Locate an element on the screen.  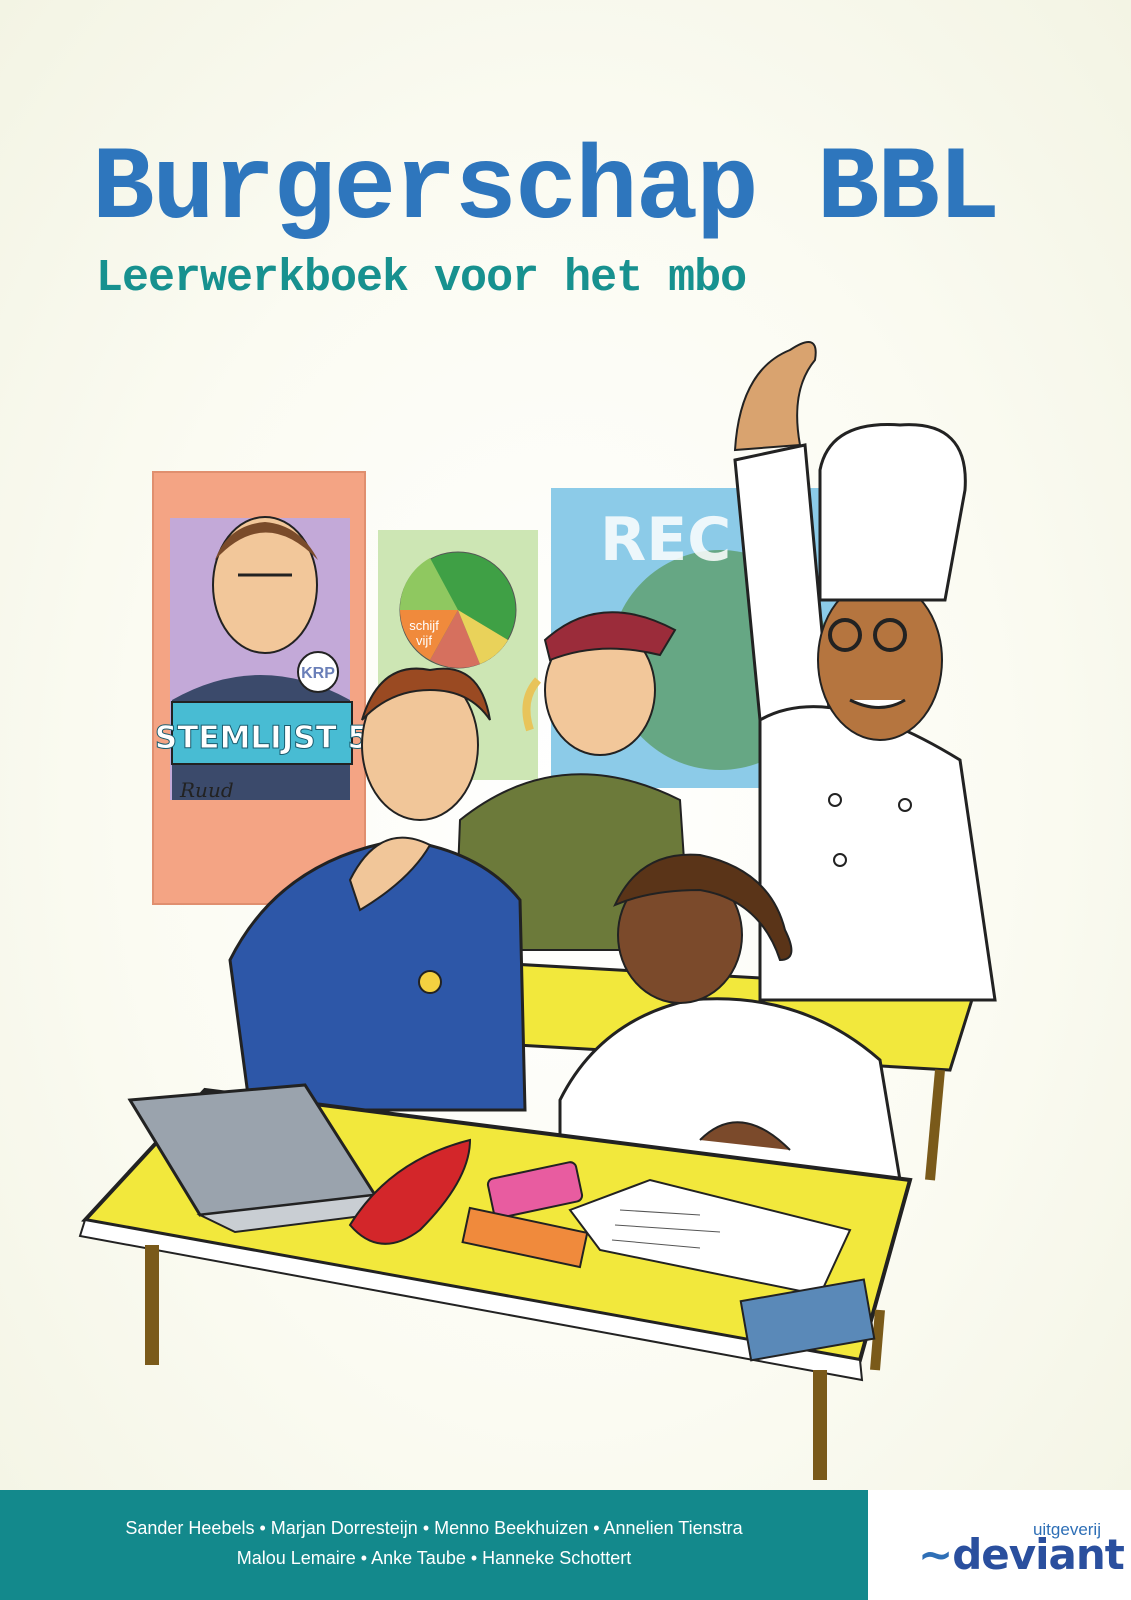
svg-text: REC is located at coordinates (665, 540).